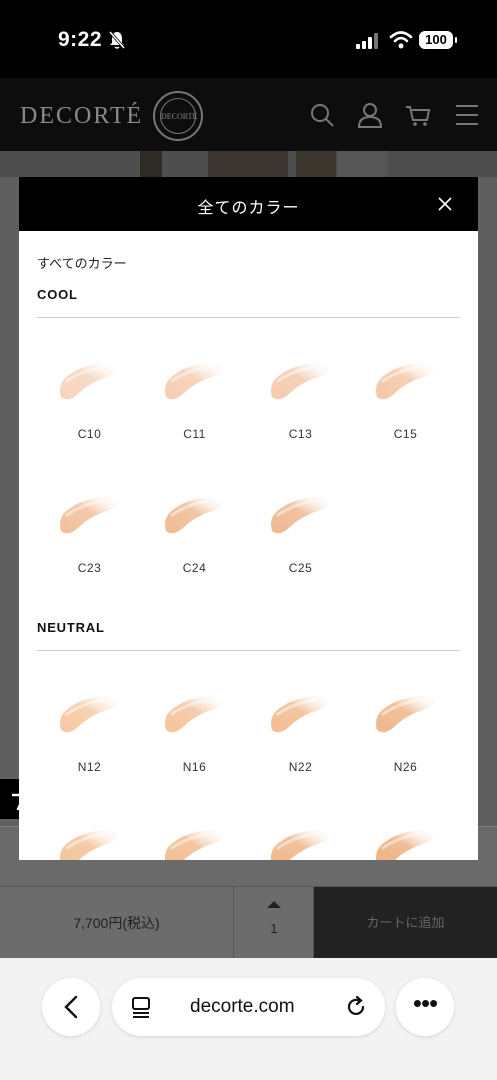 The image size is (497, 1080). I want to click on swatch-label: C10, so click(89, 434).